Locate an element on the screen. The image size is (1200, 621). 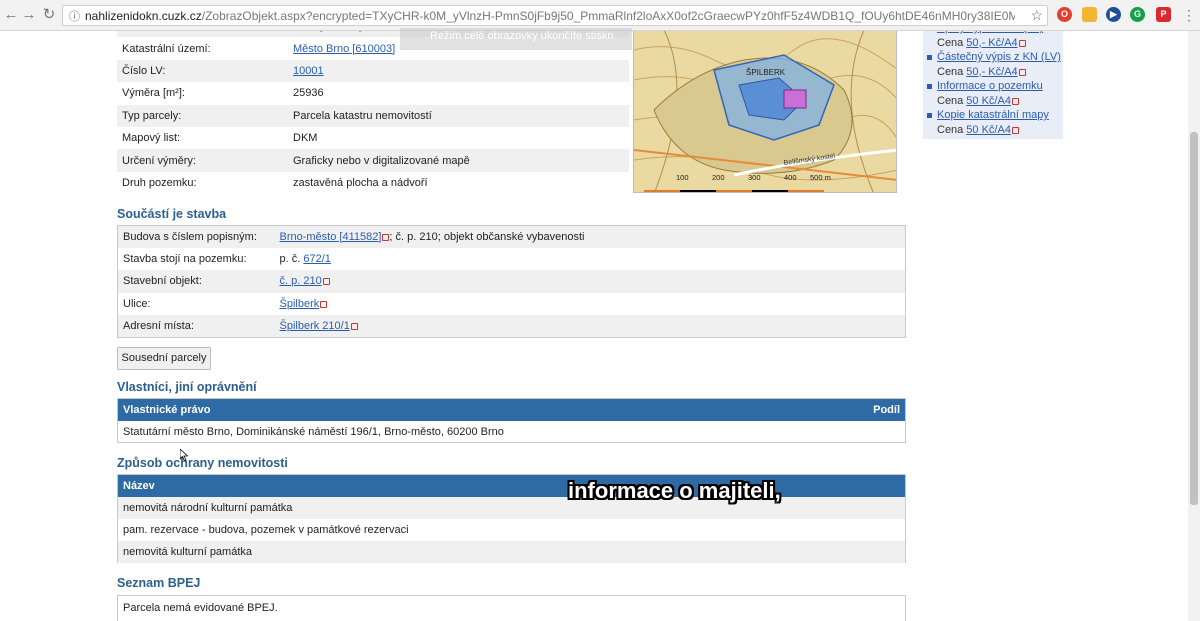
section-title-protection: Způsob ochrany nemovitosti is located at coordinates (202, 463).